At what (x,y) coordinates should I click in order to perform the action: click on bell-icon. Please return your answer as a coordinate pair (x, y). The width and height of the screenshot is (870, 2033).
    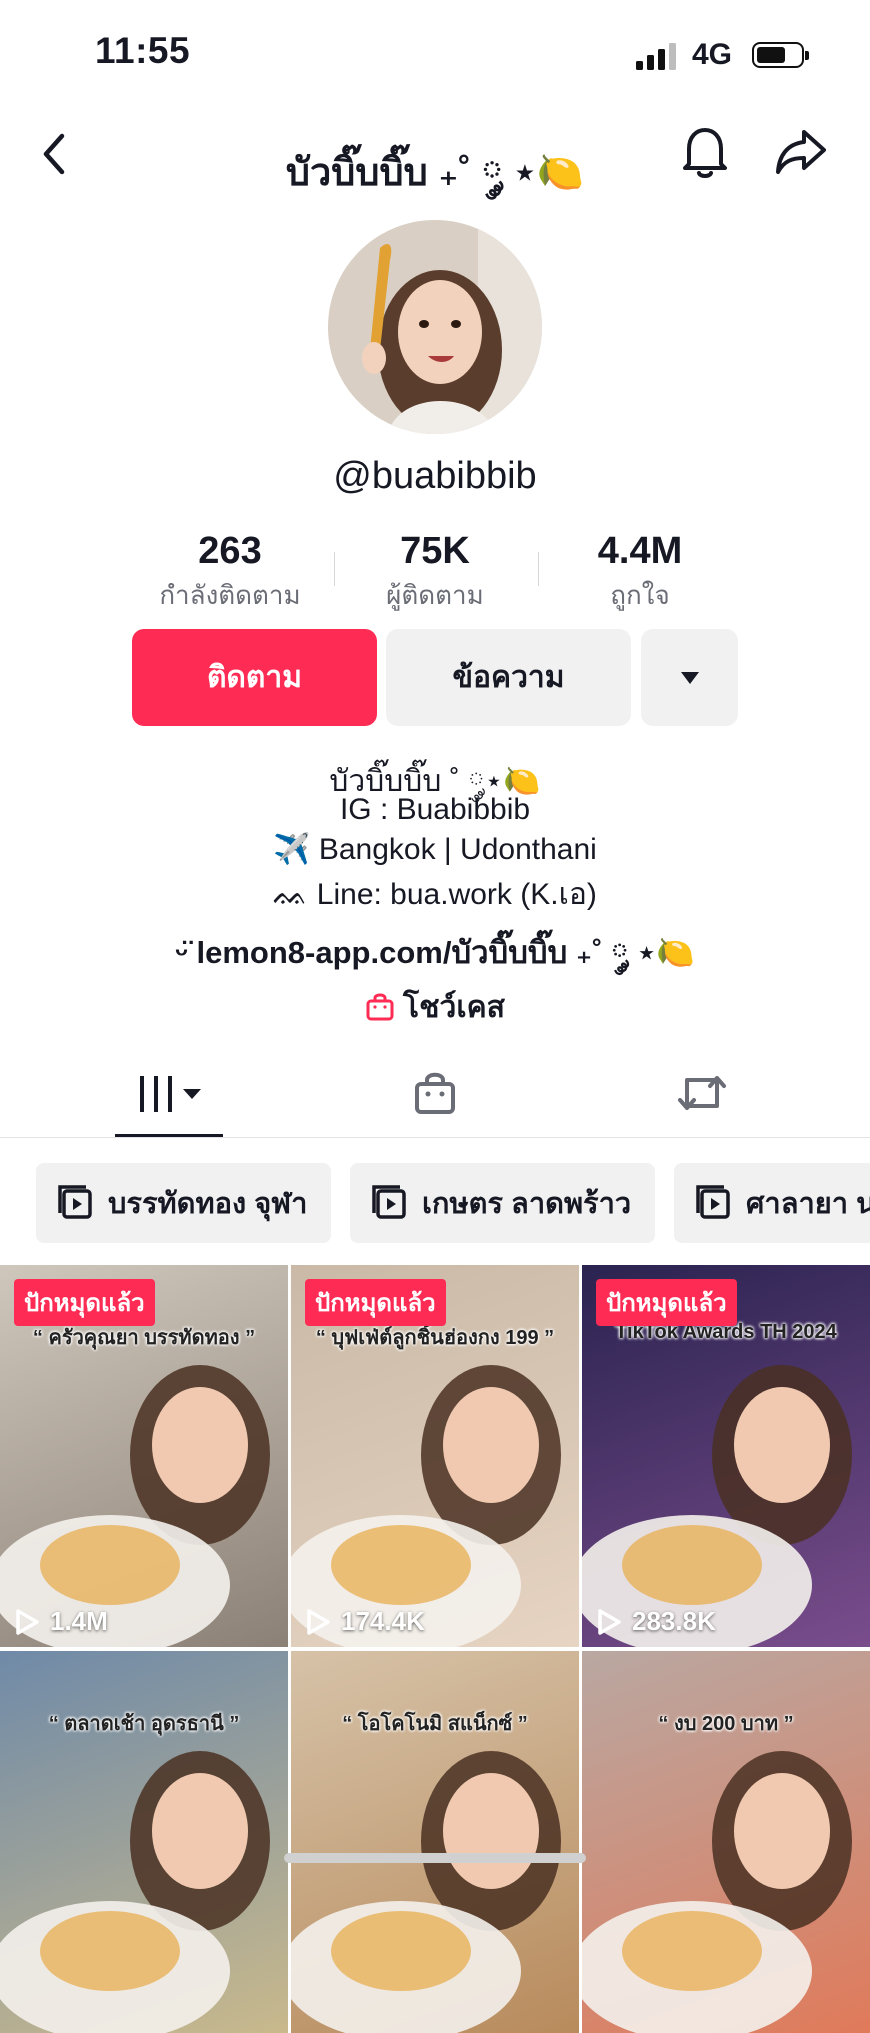
    Looking at the image, I should click on (705, 152).